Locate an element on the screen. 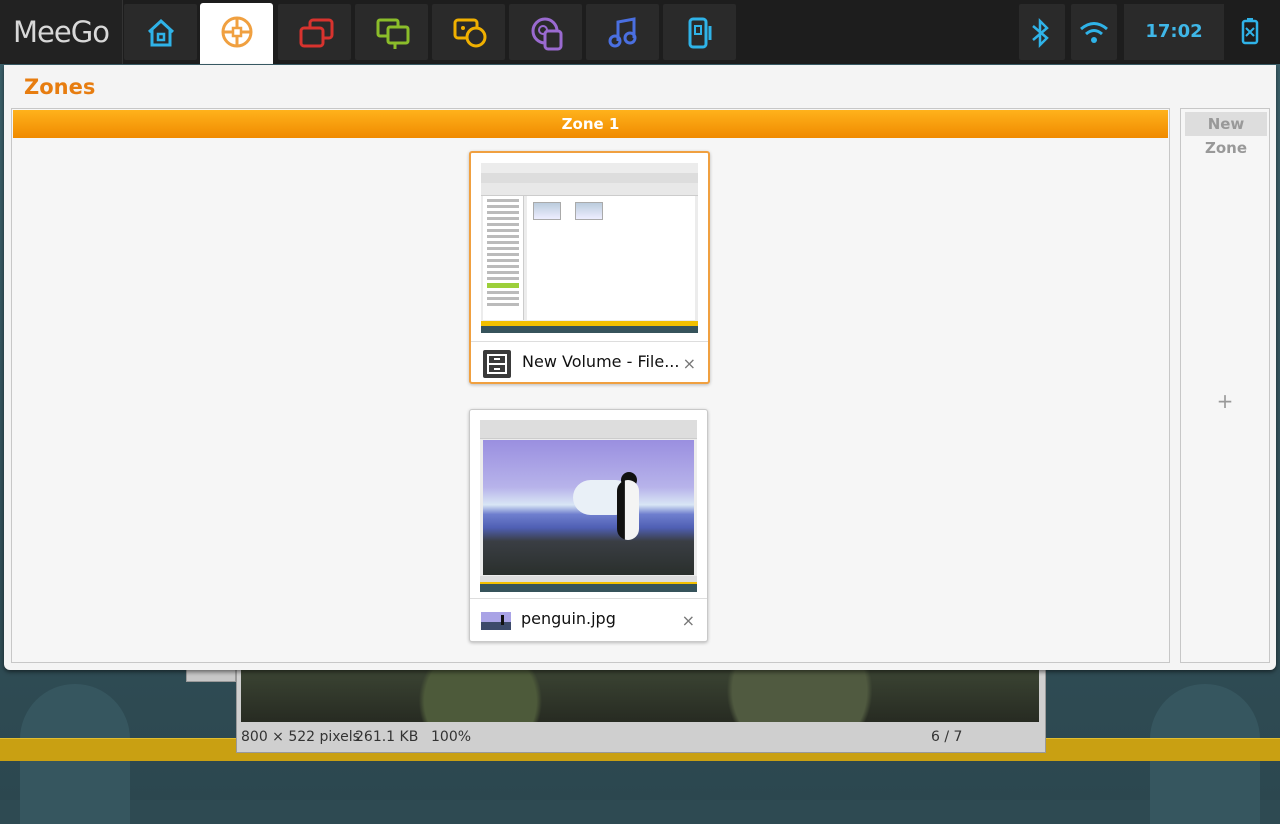 Image resolution: width=1280 pixels, height=824 pixels. wifi-button is located at coordinates (1094, 32).